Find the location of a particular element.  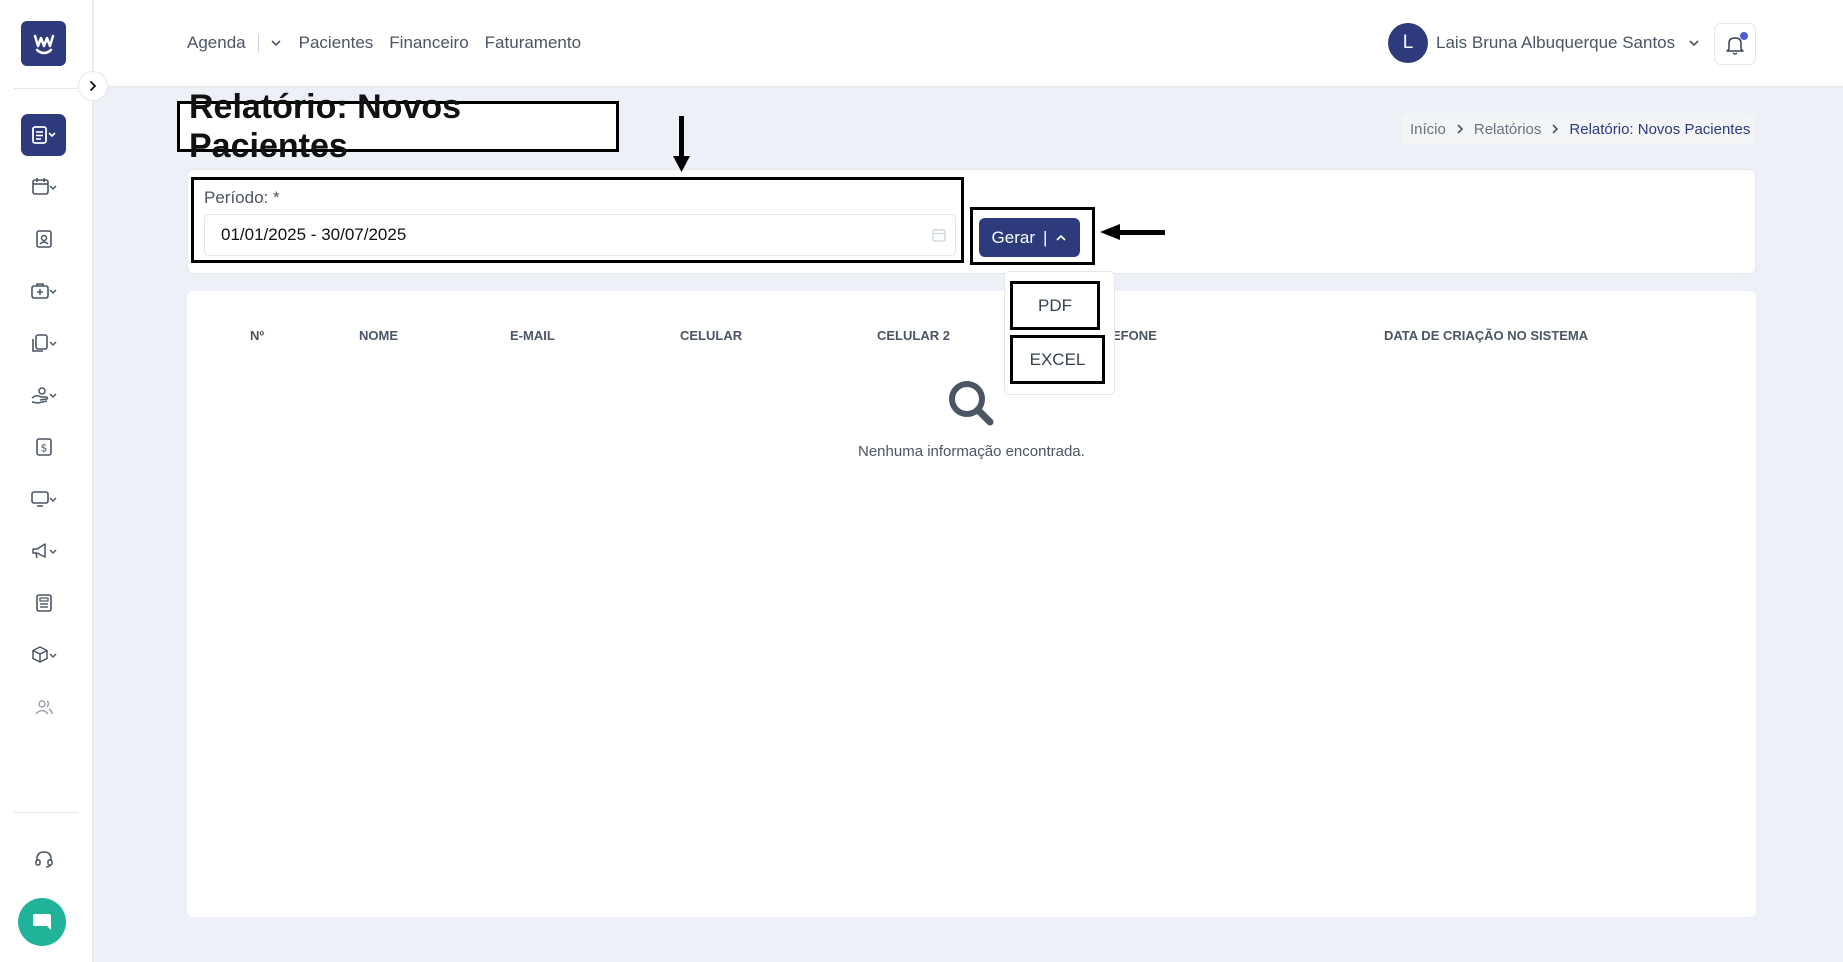

notifications-button is located at coordinates (1735, 44).